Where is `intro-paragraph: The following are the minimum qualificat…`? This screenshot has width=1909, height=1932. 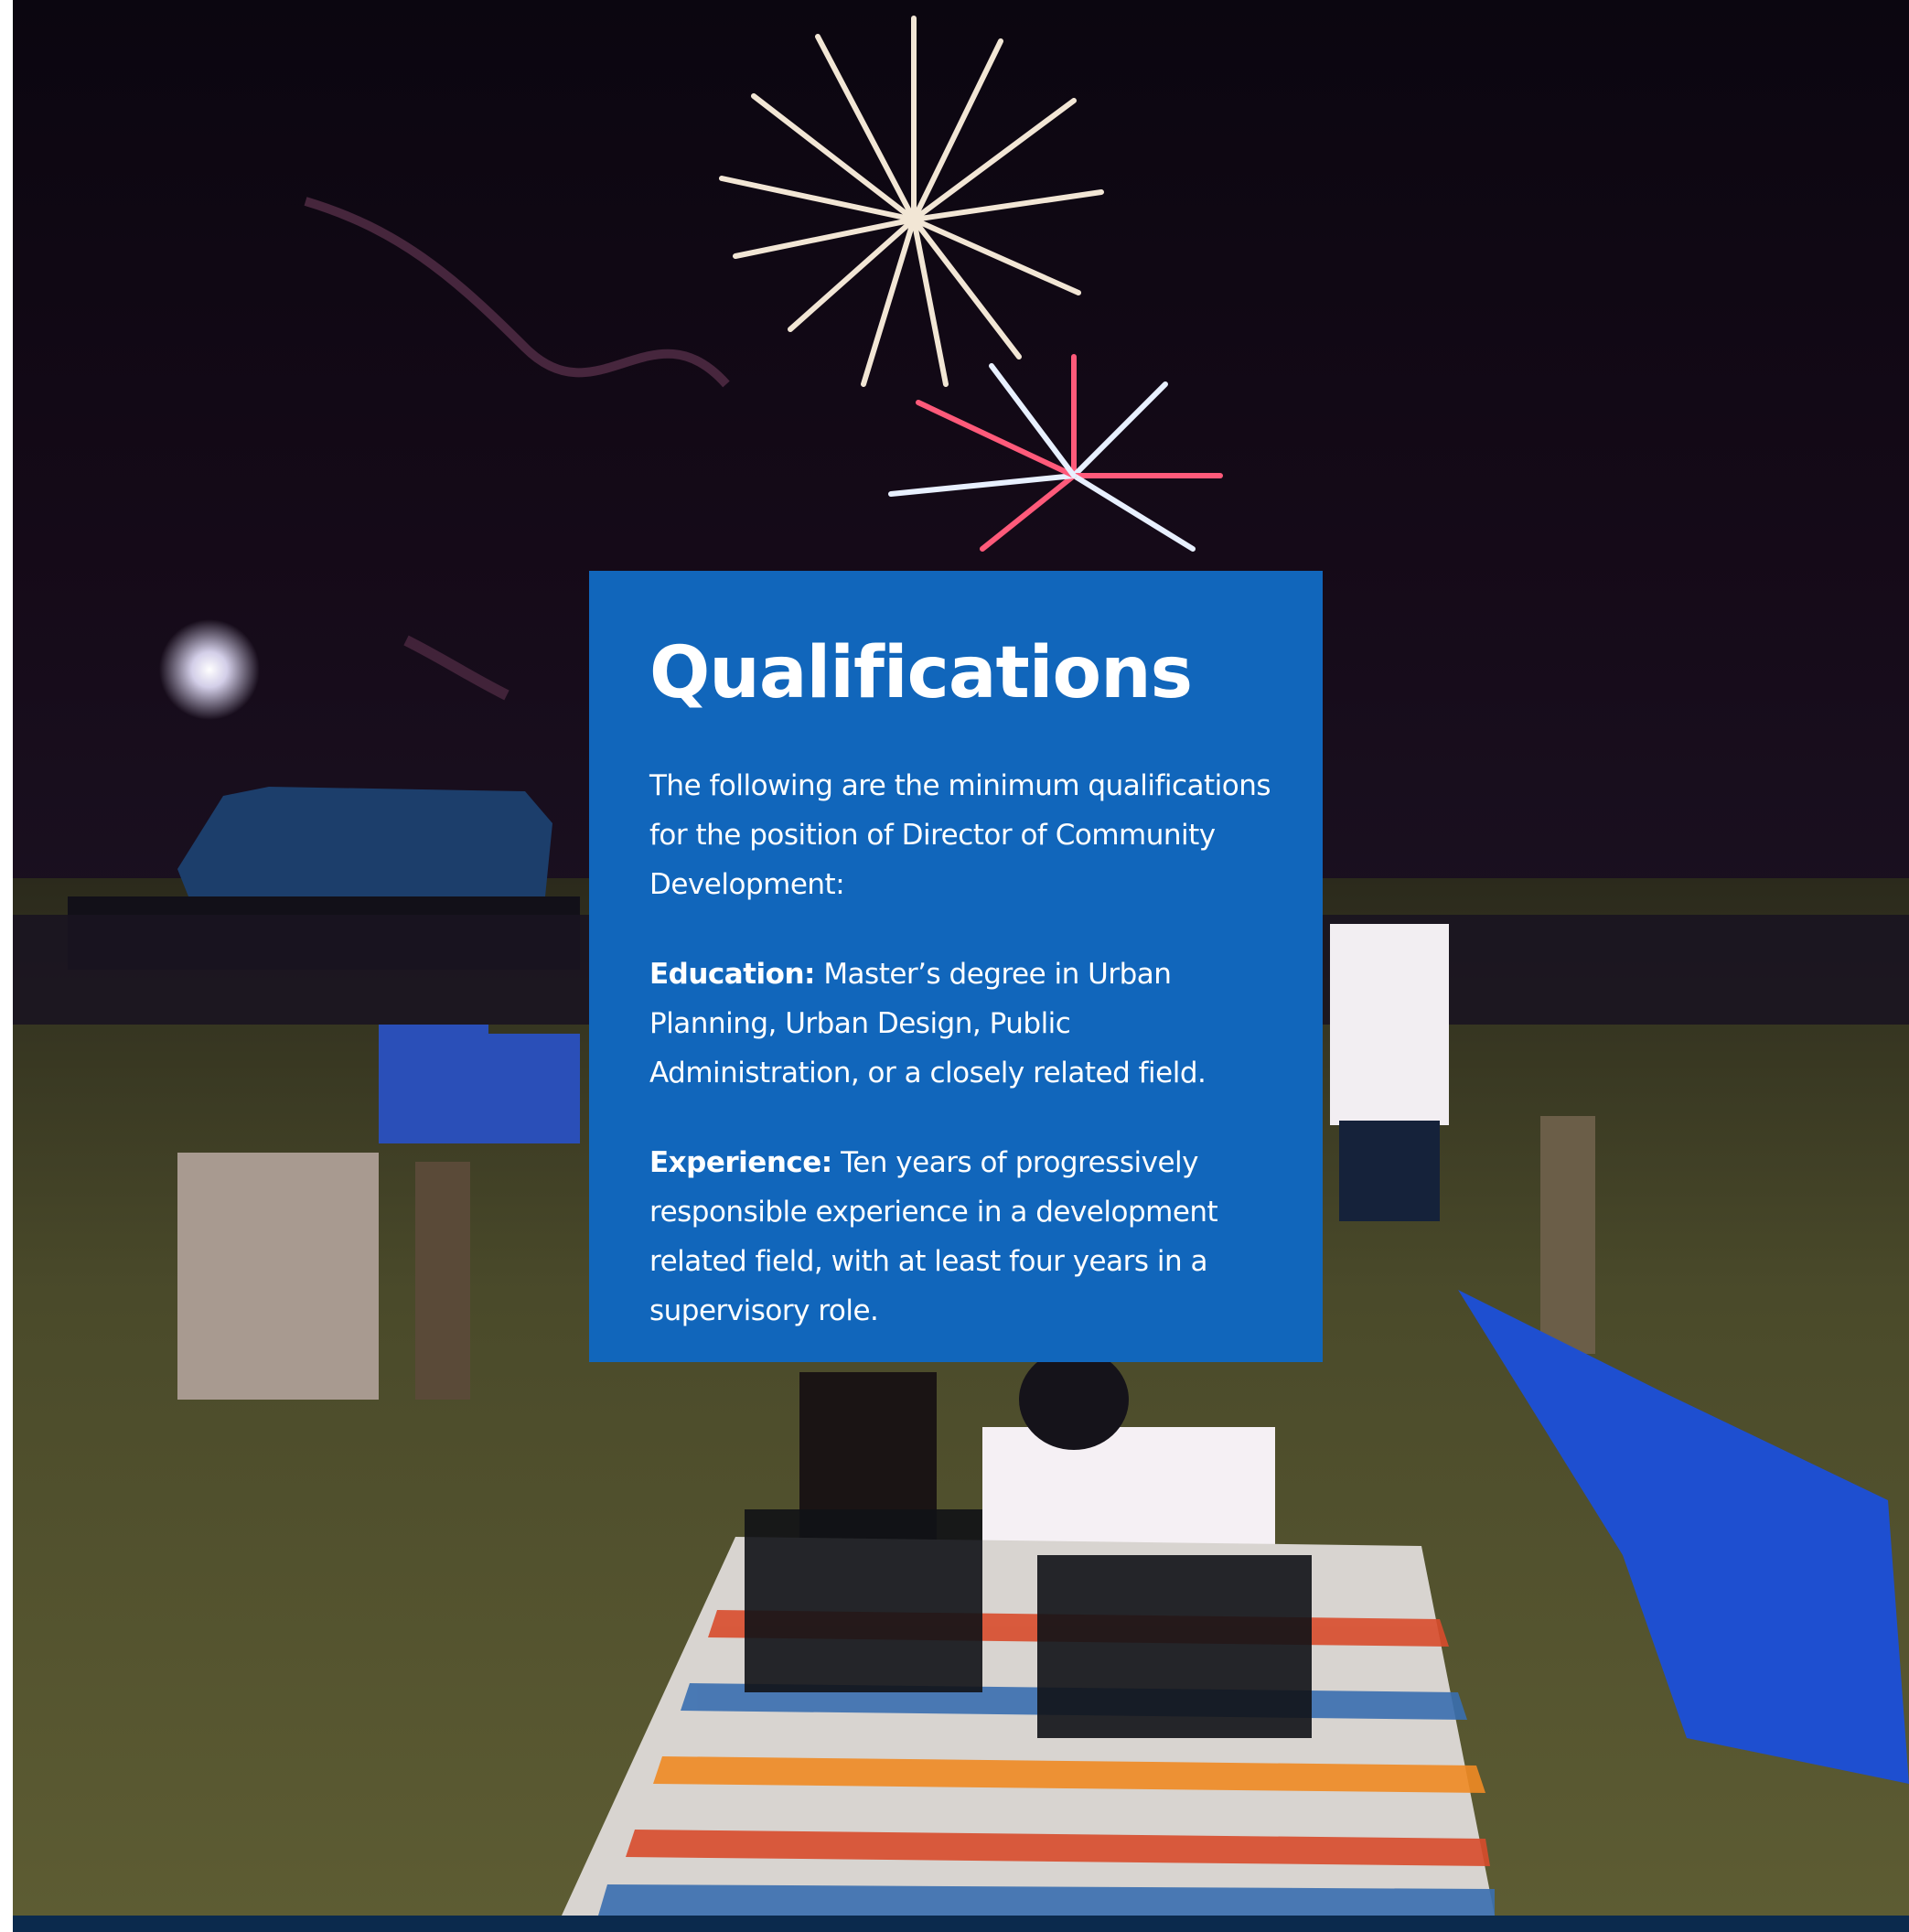 intro-paragraph: The following are the minimum qualificat… is located at coordinates (960, 835).